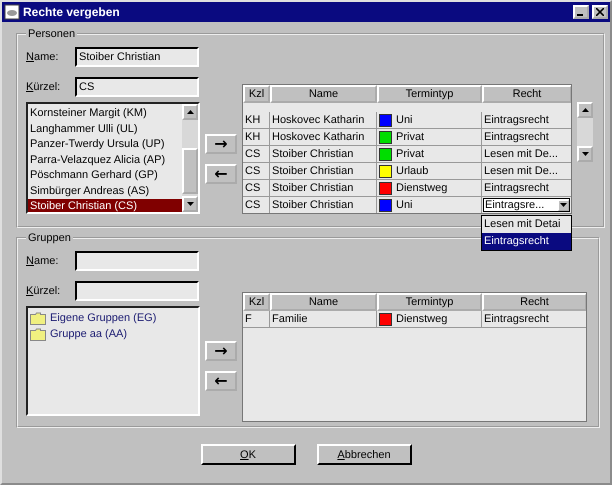  Describe the element at coordinates (581, 12) in the screenshot. I see `minimize-button` at that location.